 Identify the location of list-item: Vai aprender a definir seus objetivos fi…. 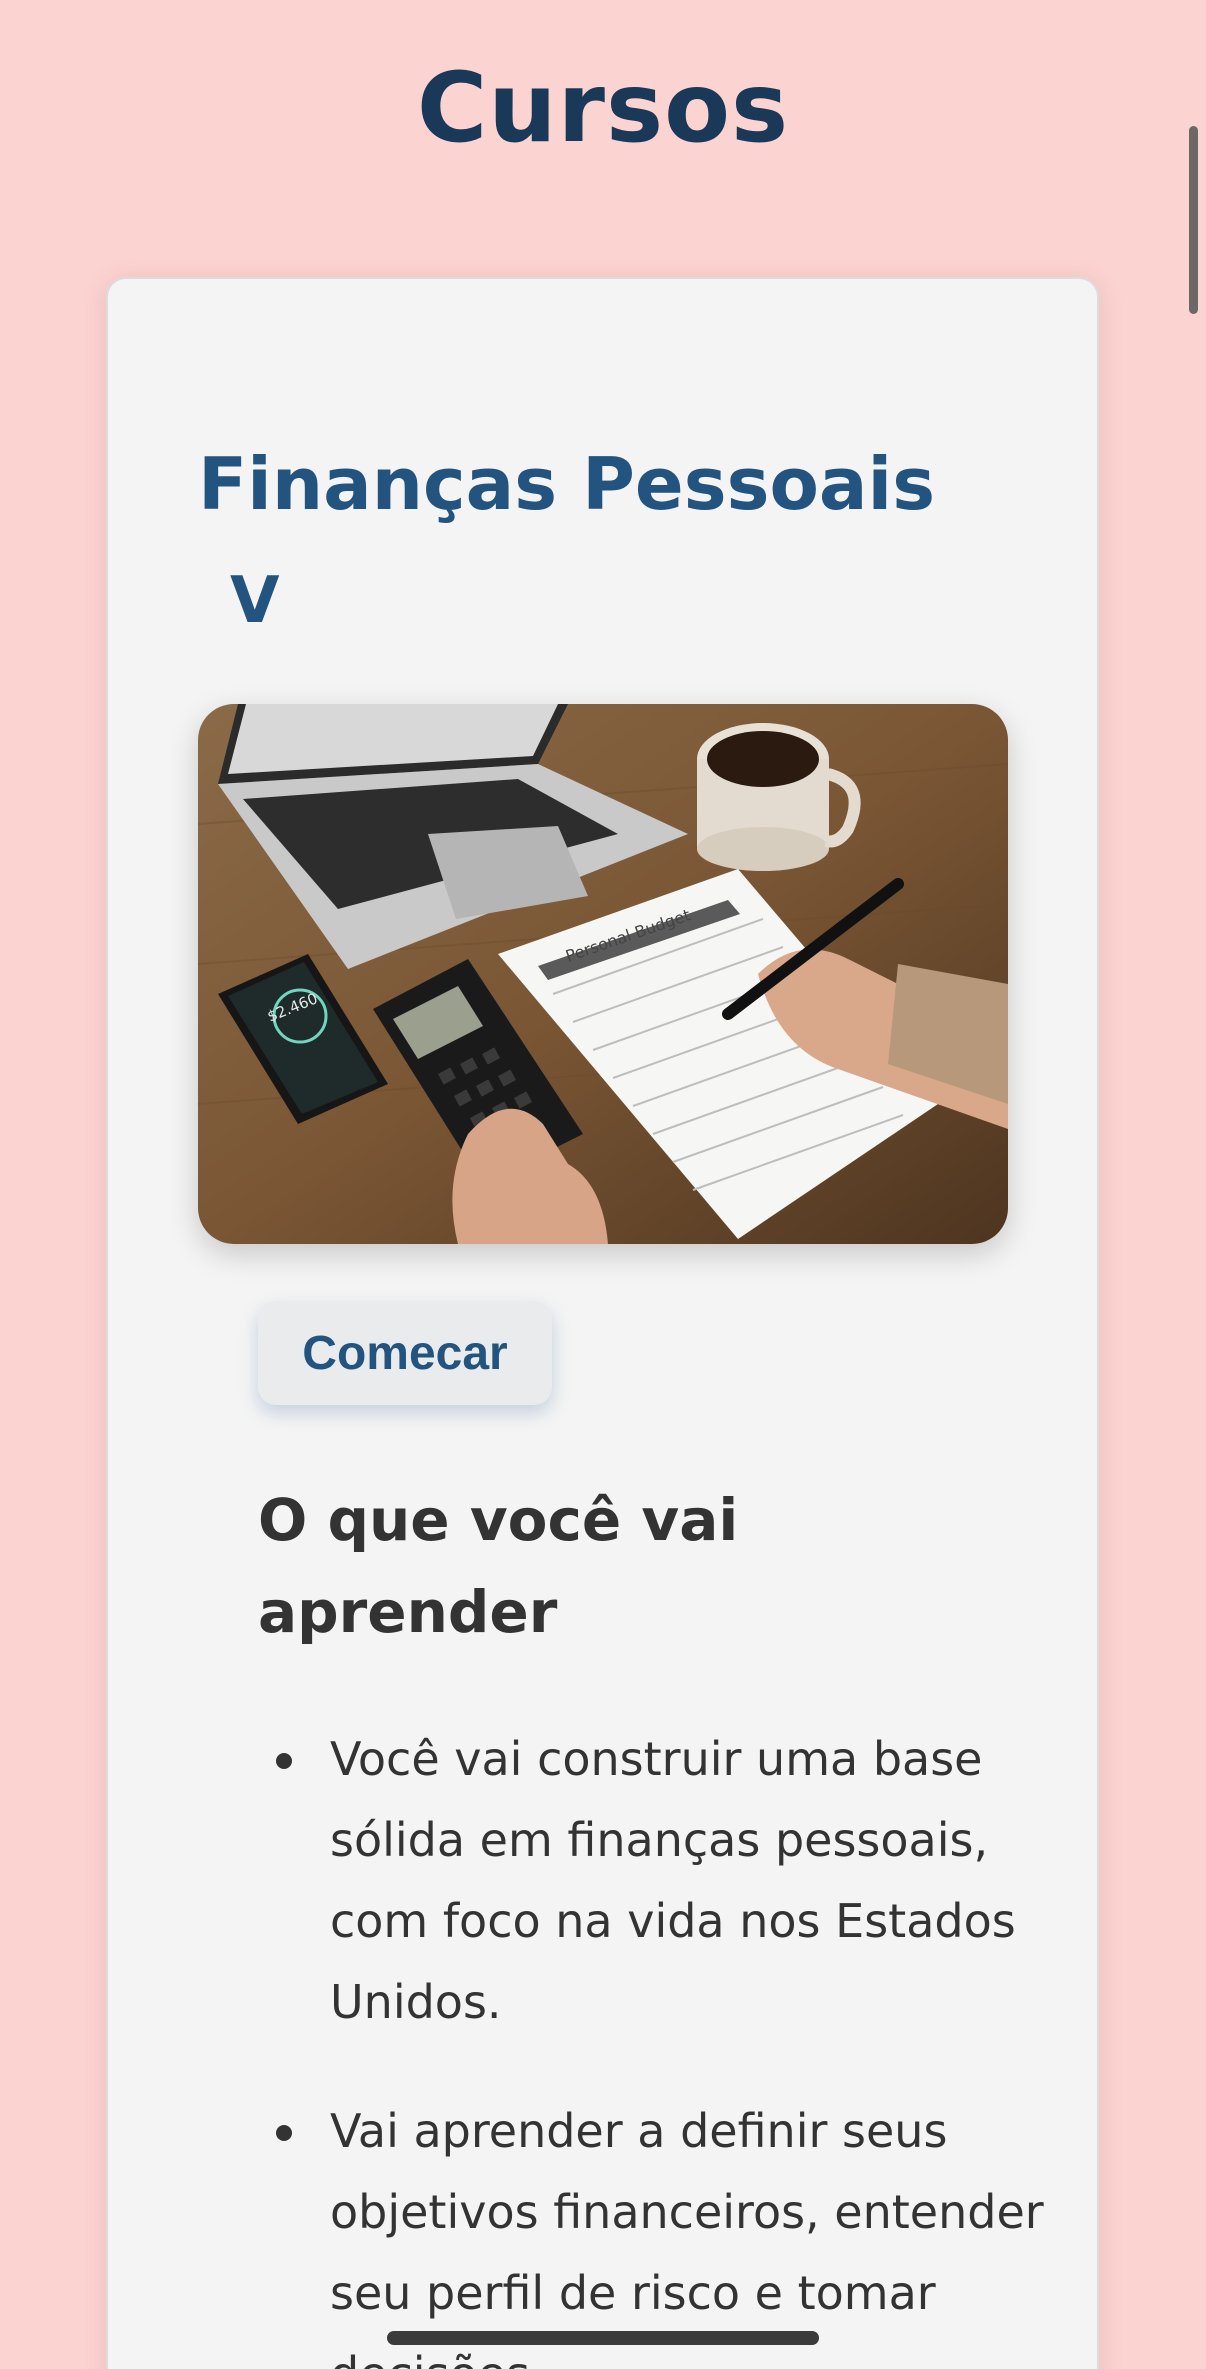
(658, 2230).